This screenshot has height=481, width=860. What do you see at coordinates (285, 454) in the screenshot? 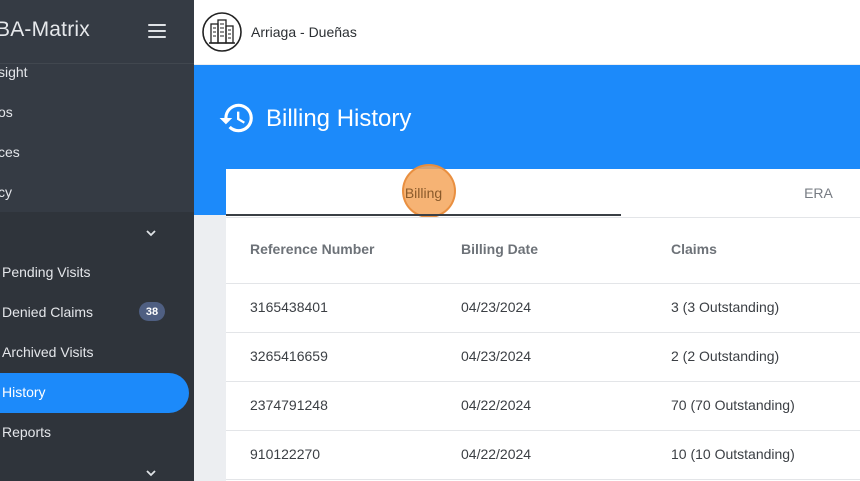
I see `cell-reference-number: 910122270` at bounding box center [285, 454].